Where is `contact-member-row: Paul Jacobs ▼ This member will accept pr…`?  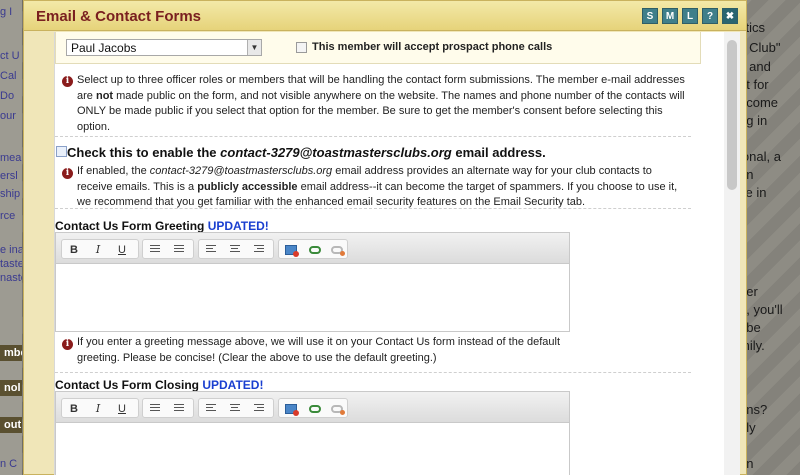
contact-member-row: Paul Jacobs ▼ This member will accept pr… is located at coordinates (378, 48).